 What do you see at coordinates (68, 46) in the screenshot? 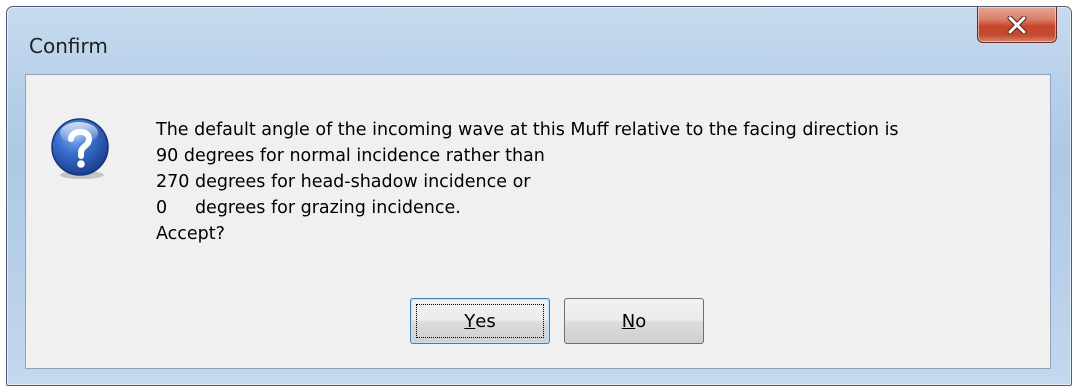
I see `window-title: Confirm` at bounding box center [68, 46].